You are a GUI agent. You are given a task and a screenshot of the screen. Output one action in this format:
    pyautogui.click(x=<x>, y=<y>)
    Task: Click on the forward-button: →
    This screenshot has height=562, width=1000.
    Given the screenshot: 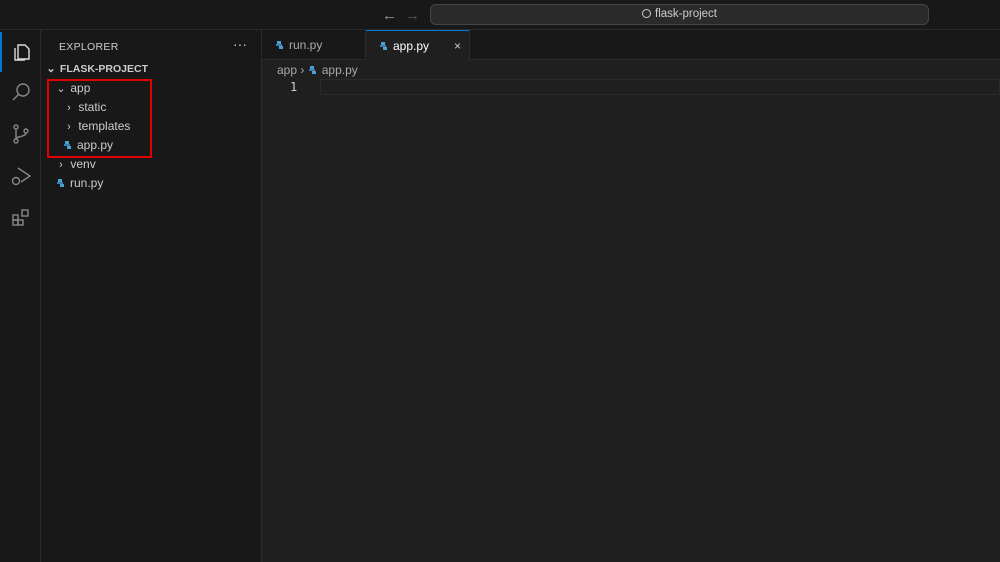 What is the action you would take?
    pyautogui.click(x=412, y=15)
    